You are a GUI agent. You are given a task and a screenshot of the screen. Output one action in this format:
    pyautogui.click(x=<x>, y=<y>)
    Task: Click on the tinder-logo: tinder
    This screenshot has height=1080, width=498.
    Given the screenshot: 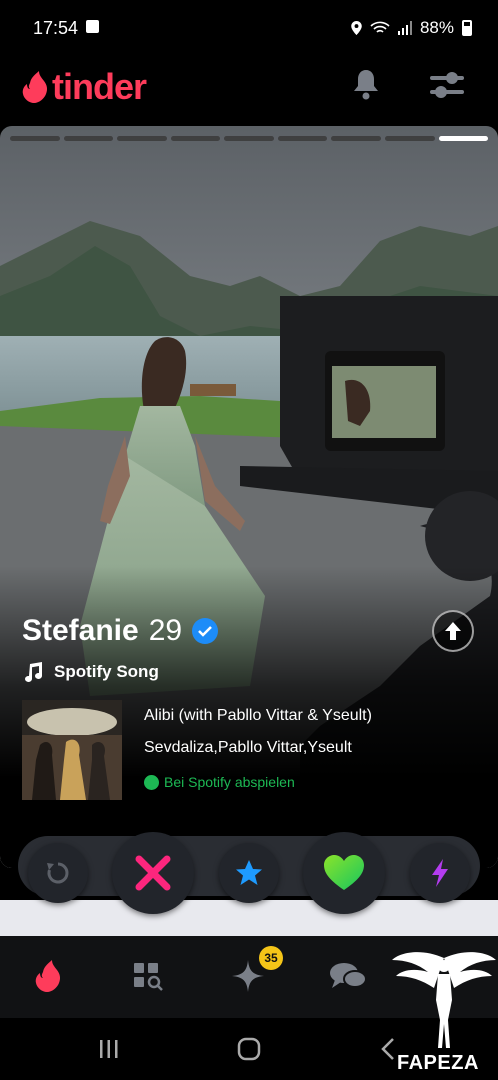 What is the action you would take?
    pyautogui.click(x=84, y=87)
    